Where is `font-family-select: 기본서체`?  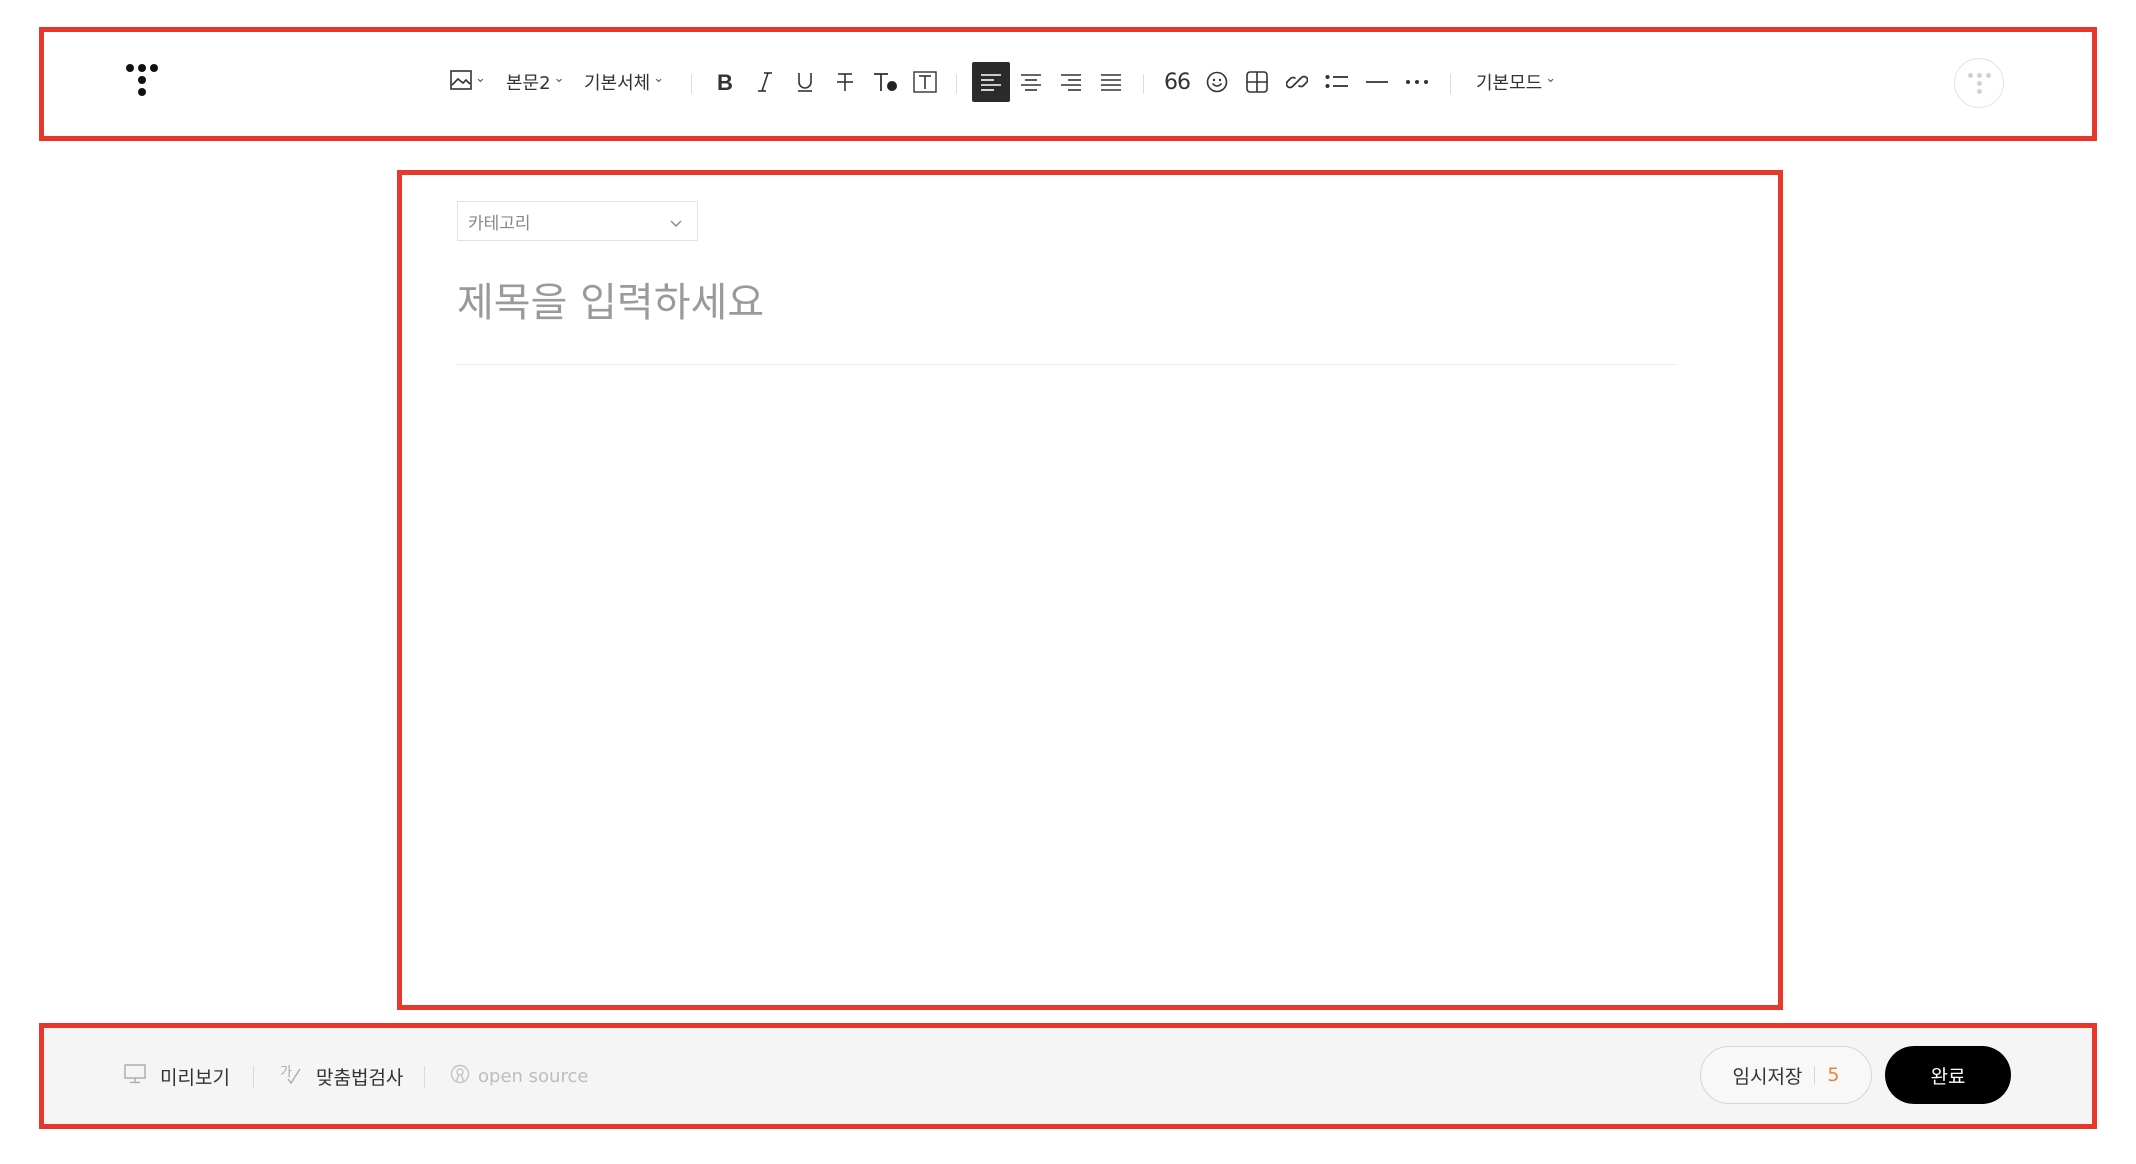 font-family-select: 기본서체 is located at coordinates (624, 82).